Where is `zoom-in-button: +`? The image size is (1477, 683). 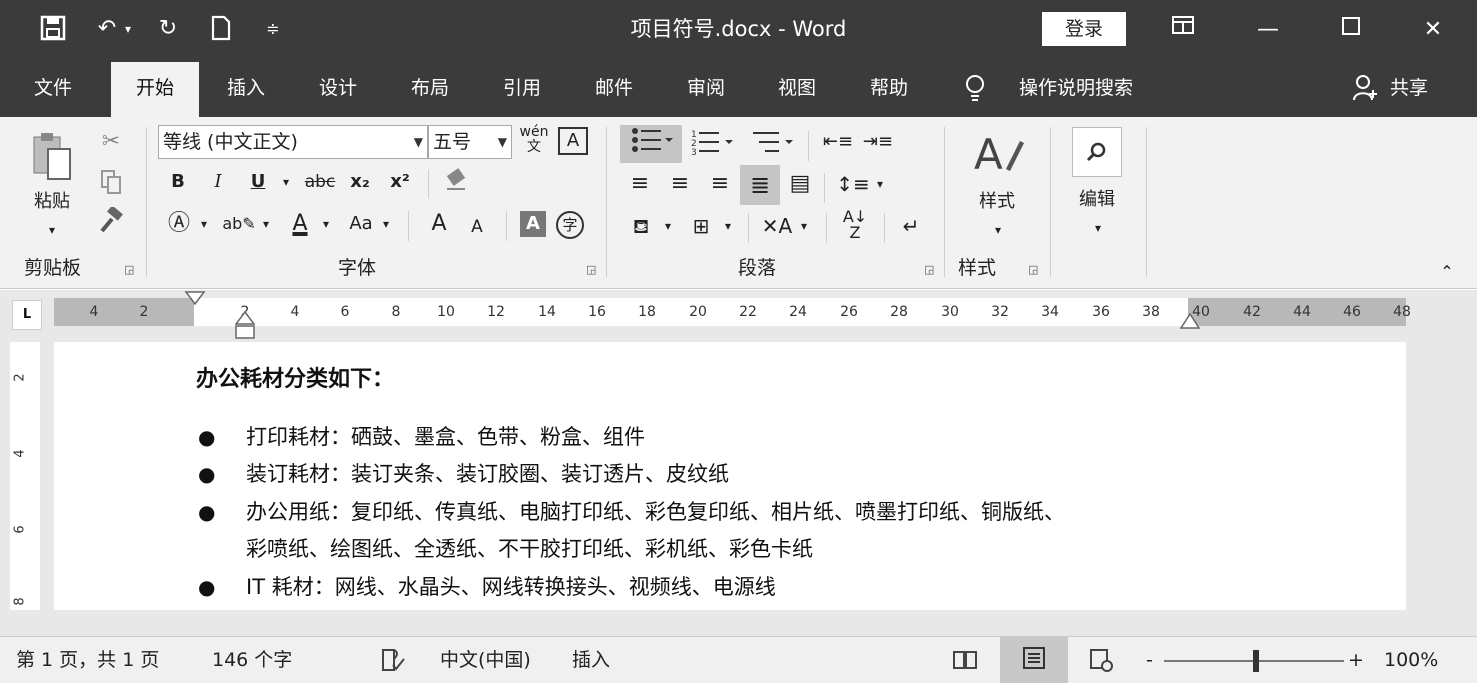 zoom-in-button: + is located at coordinates (1356, 660).